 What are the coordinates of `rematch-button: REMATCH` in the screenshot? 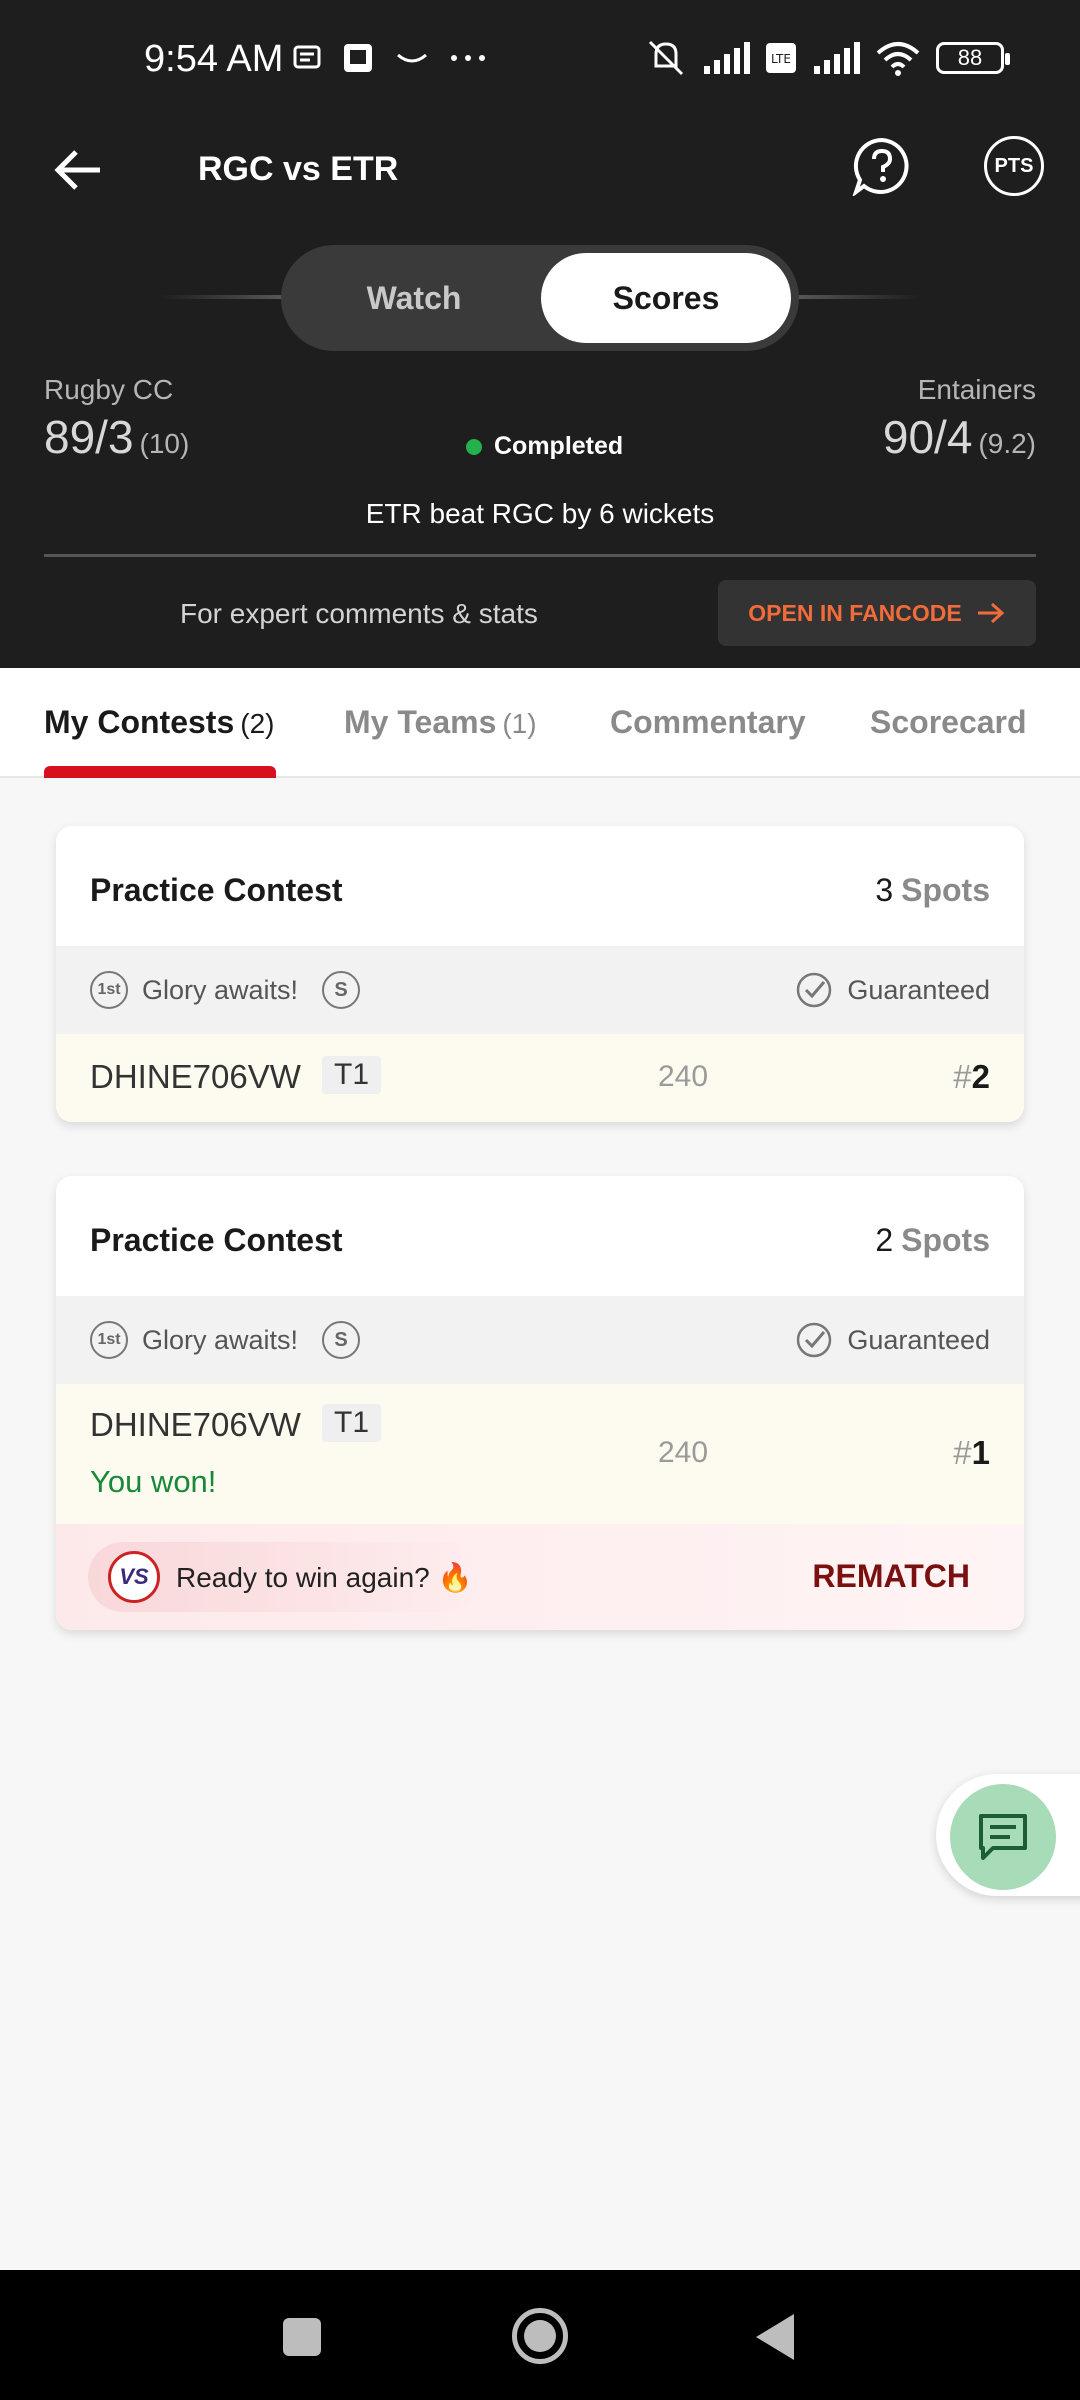 It's located at (891, 1576).